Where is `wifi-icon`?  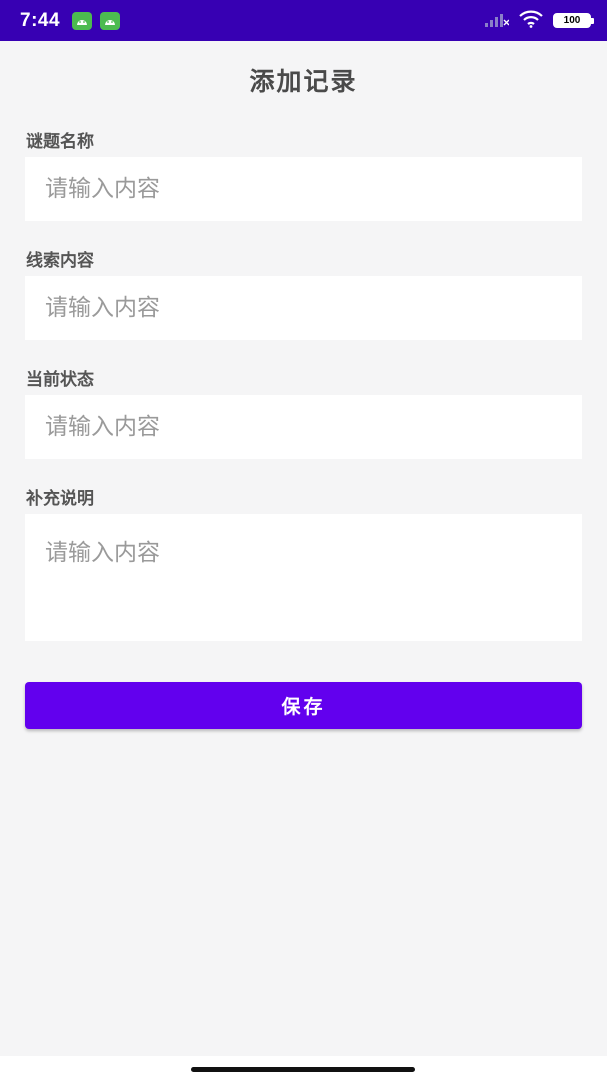
wifi-icon is located at coordinates (531, 21).